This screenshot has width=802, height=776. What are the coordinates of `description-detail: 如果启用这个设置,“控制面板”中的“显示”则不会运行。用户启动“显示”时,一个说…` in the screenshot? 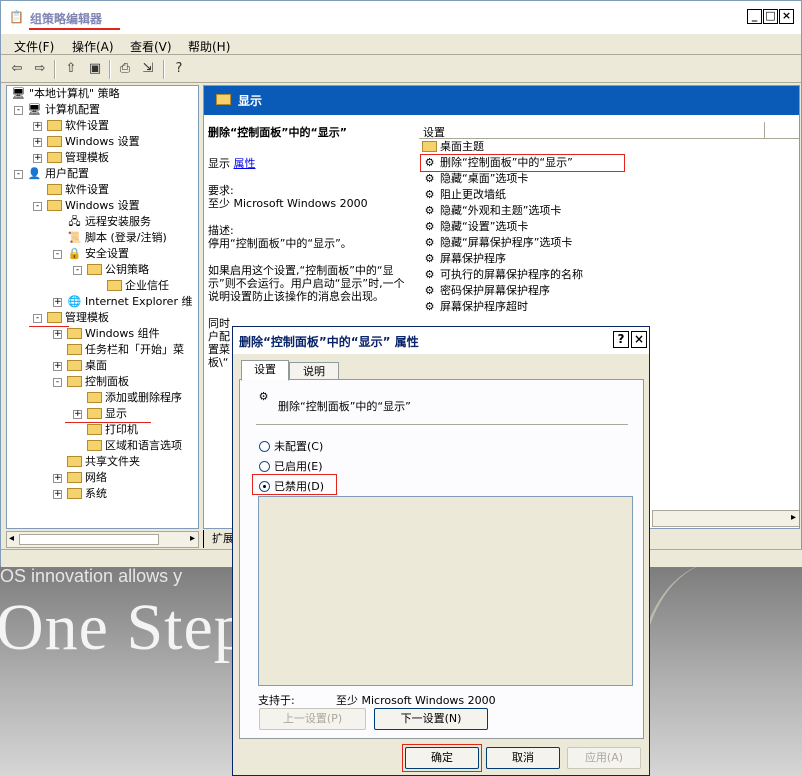 It's located at (306, 283).